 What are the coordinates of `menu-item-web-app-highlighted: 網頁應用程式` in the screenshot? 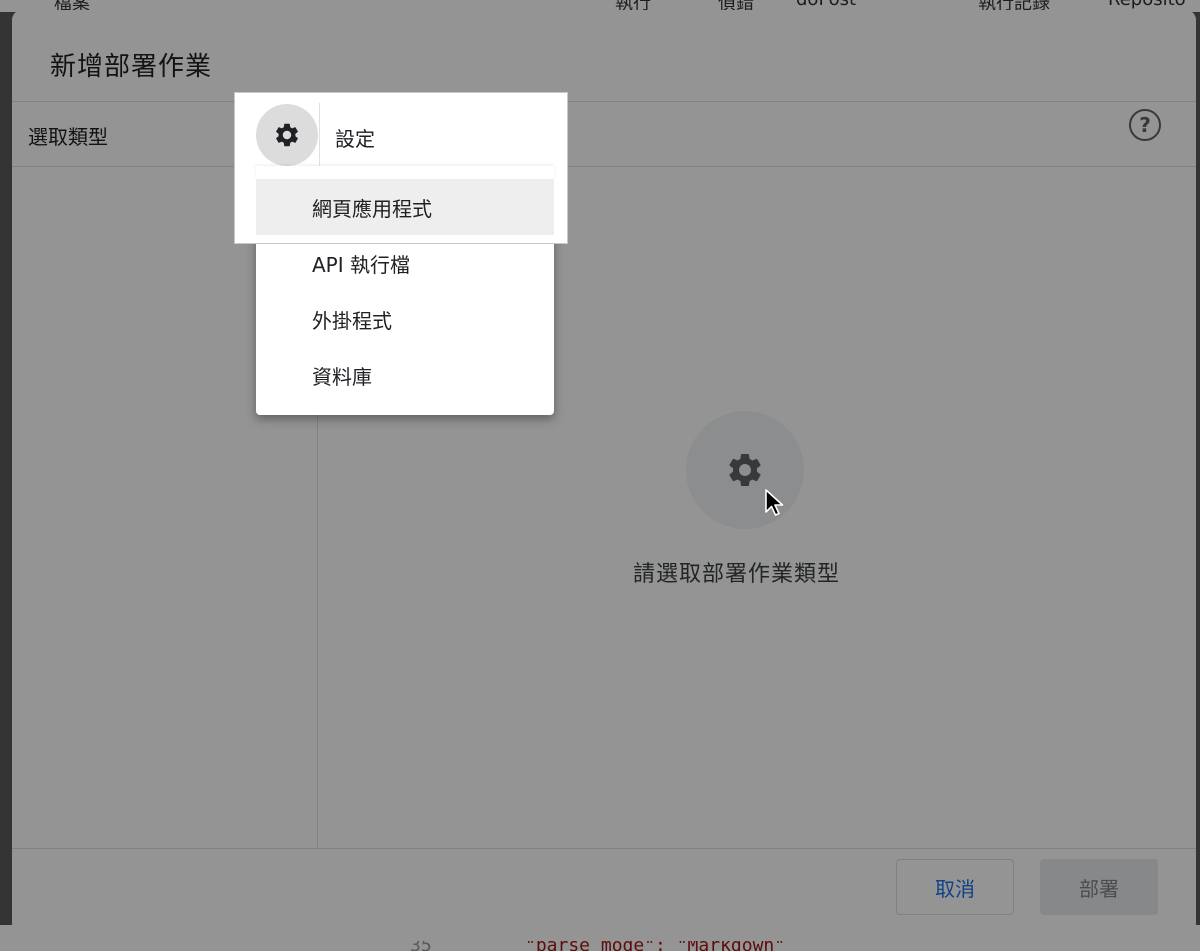 It's located at (405, 207).